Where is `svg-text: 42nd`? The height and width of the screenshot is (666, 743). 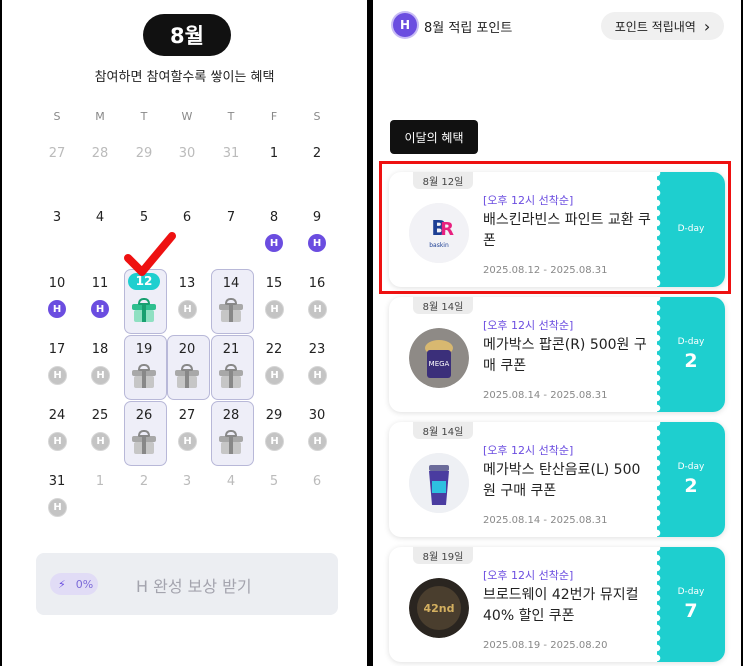
svg-text: 42nd is located at coordinates (438, 608).